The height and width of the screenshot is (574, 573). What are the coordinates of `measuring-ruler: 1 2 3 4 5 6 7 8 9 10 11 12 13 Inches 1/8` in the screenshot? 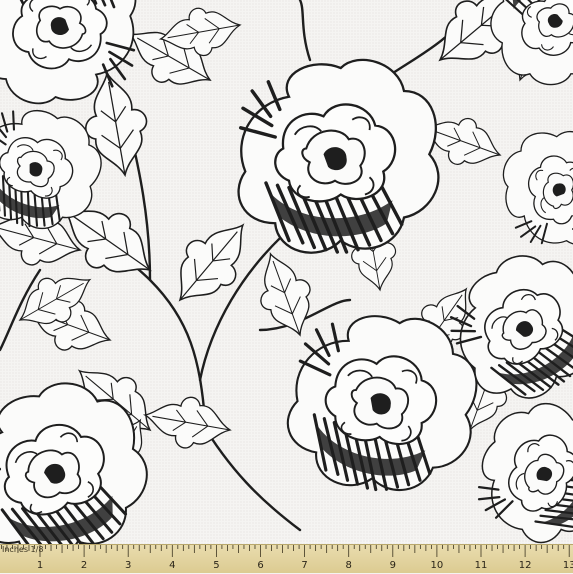 It's located at (286, 558).